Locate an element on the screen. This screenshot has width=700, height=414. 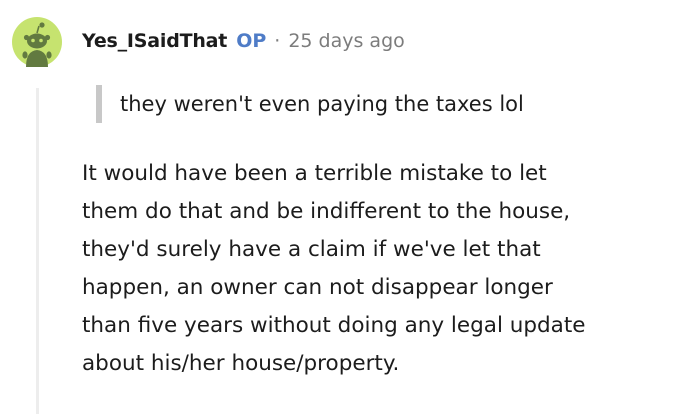
comment-timestamp: 25 days ago is located at coordinates (346, 41).